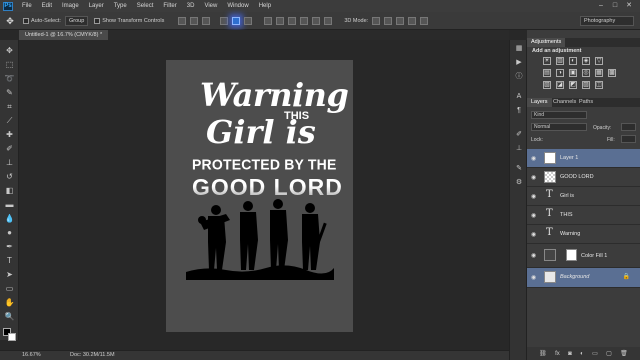  What do you see at coordinates (237, 6) in the screenshot?
I see `menu-window: Window` at bounding box center [237, 6].